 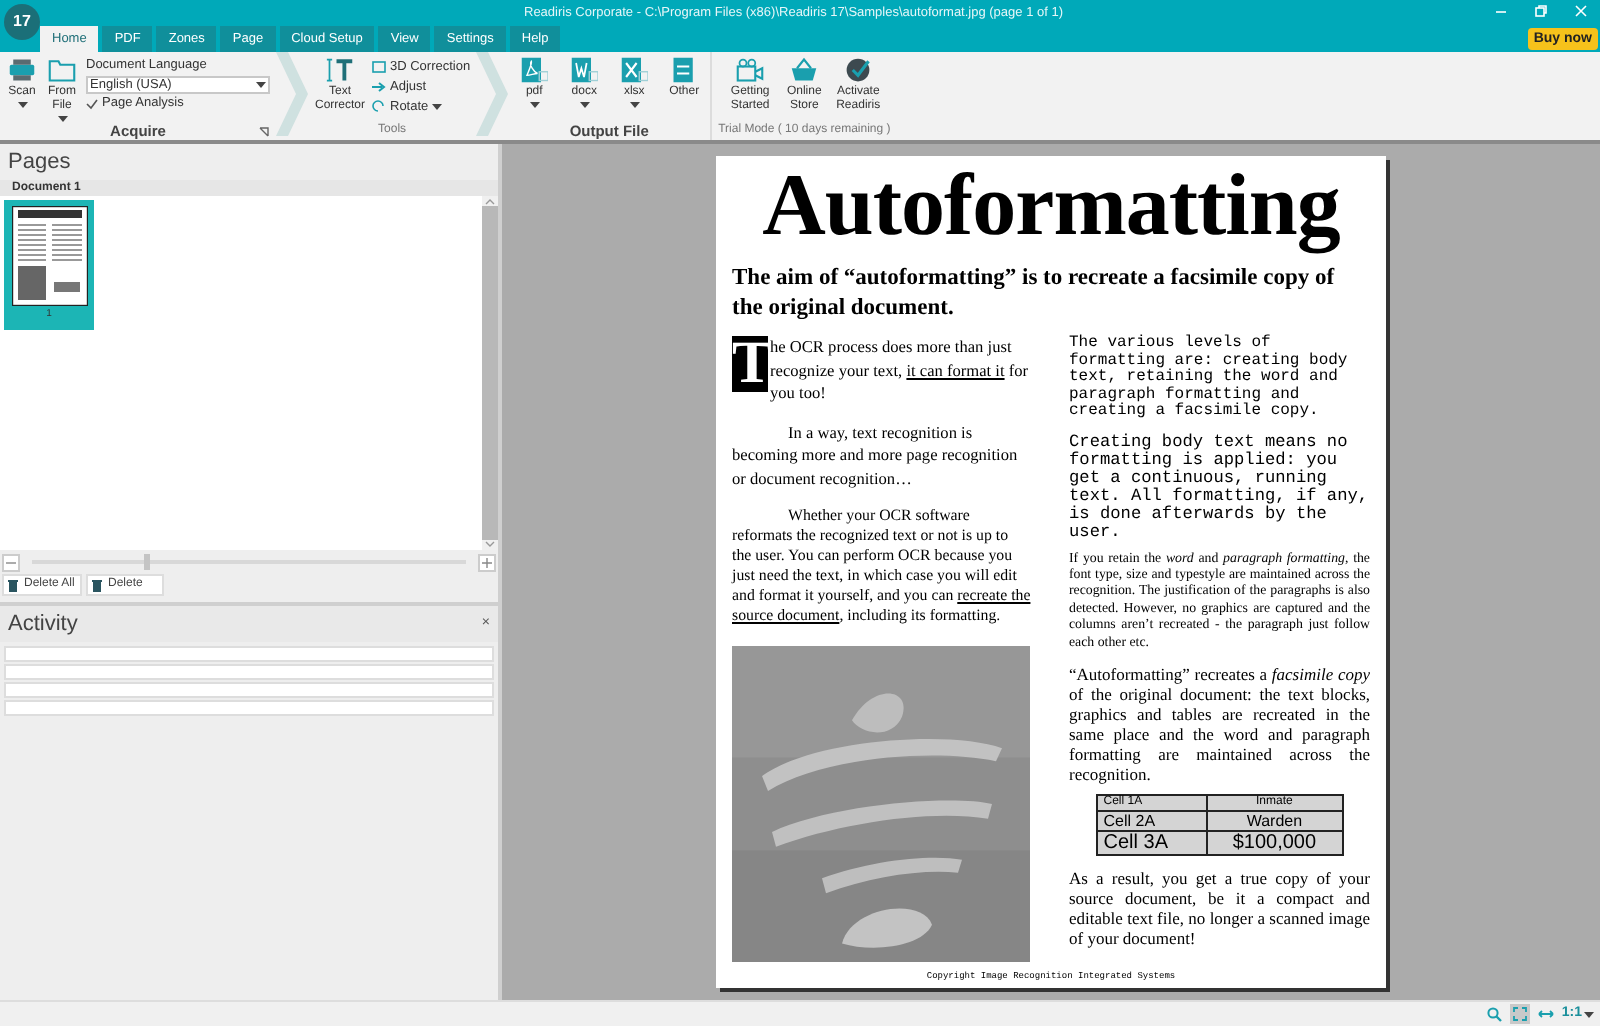 What do you see at coordinates (1274, 842) in the screenshot?
I see `table-cell: $100,000` at bounding box center [1274, 842].